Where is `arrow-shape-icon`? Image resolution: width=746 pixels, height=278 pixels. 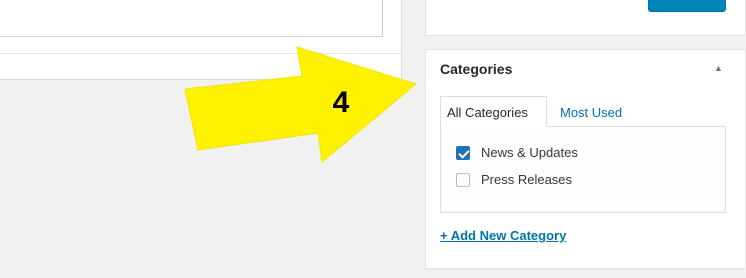 arrow-shape-icon is located at coordinates (301, 104).